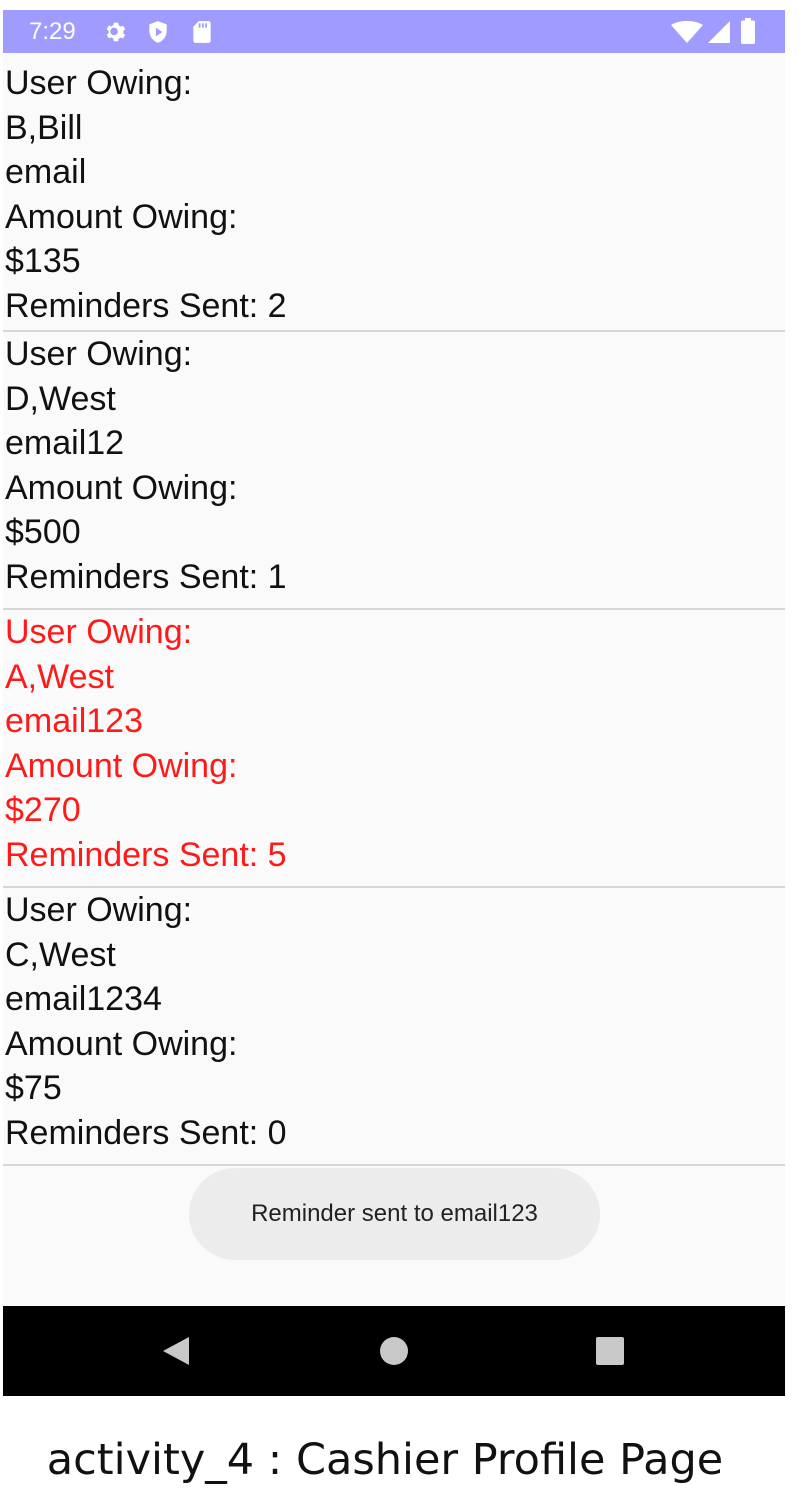 This screenshot has height=1510, width=808. I want to click on reminders-sent: Reminders Sent: 5, so click(146, 854).